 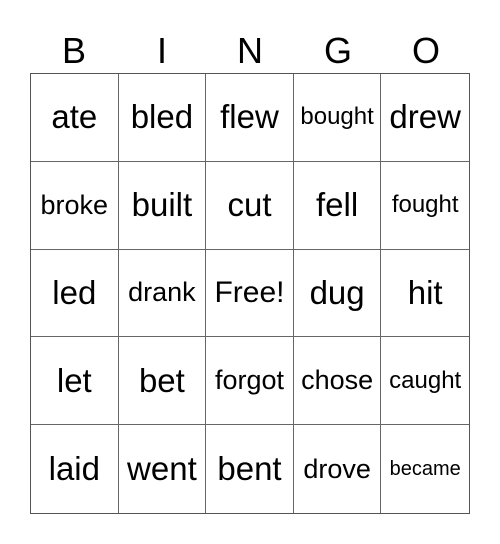 I want to click on bingo-cell: built, so click(x=162, y=205).